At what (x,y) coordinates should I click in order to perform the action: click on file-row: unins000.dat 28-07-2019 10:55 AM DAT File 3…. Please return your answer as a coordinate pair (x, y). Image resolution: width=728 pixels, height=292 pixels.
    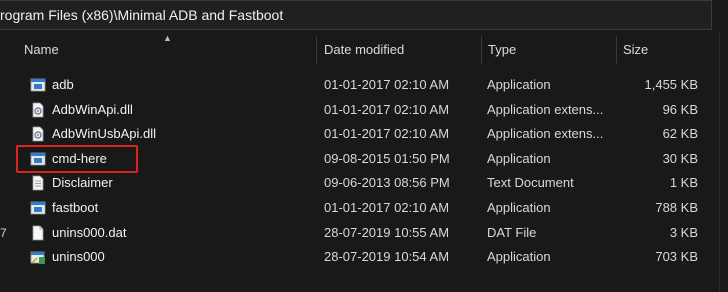
    Looking at the image, I should click on (362, 233).